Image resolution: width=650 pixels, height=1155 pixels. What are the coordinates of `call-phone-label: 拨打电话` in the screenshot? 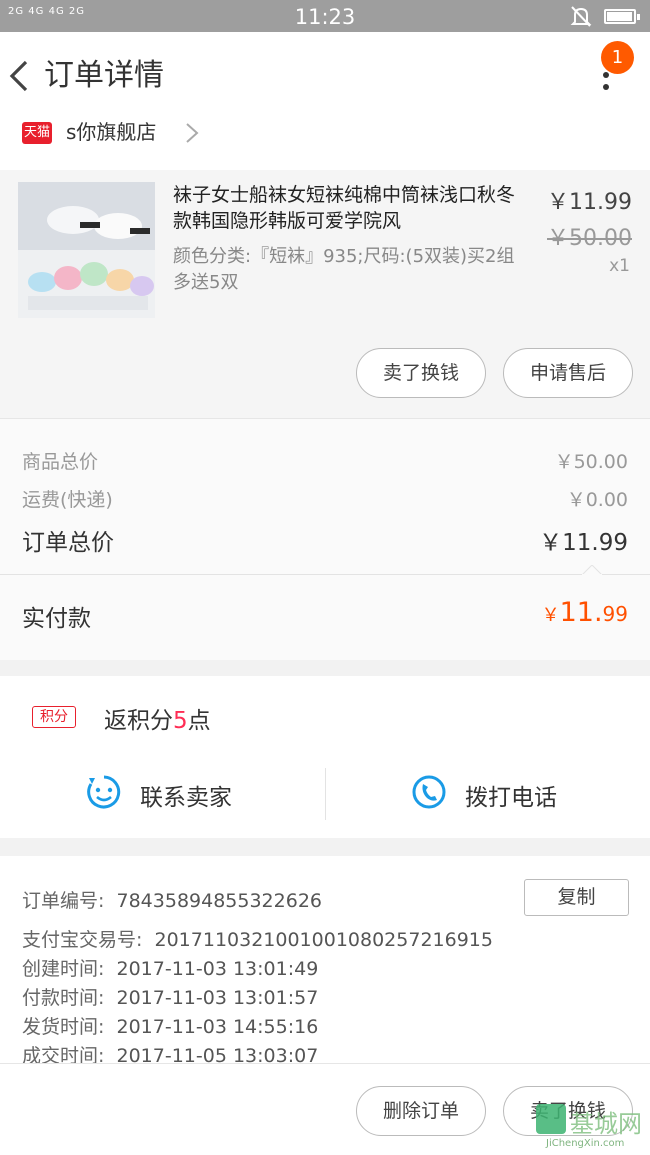 It's located at (511, 798).